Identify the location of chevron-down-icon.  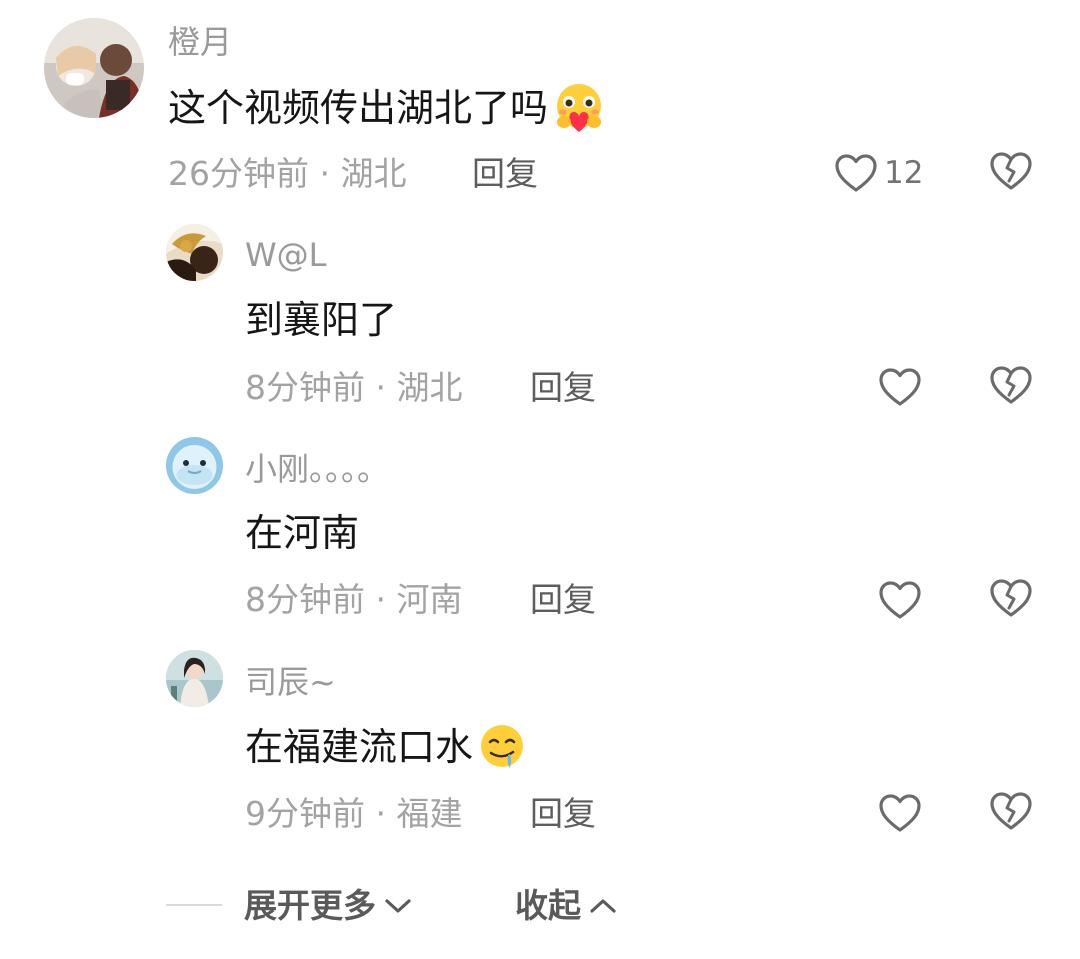
(394, 906).